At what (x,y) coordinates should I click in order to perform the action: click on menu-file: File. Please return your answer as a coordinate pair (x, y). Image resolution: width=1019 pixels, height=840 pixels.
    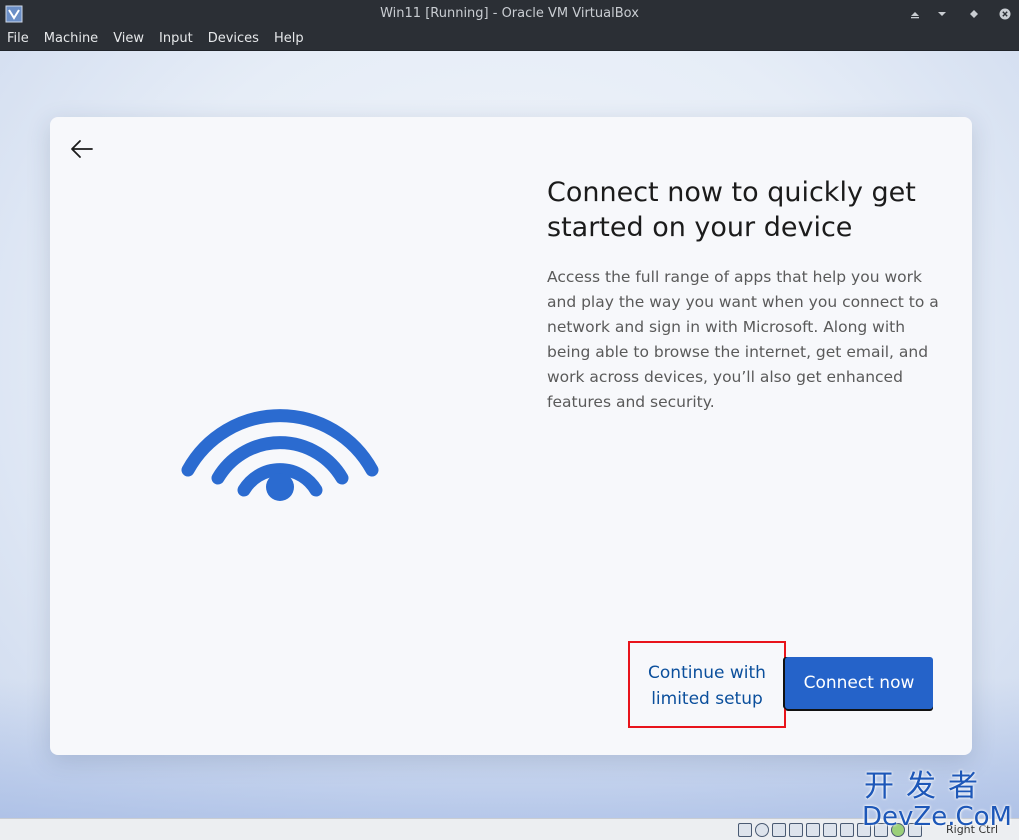
    Looking at the image, I should click on (18, 39).